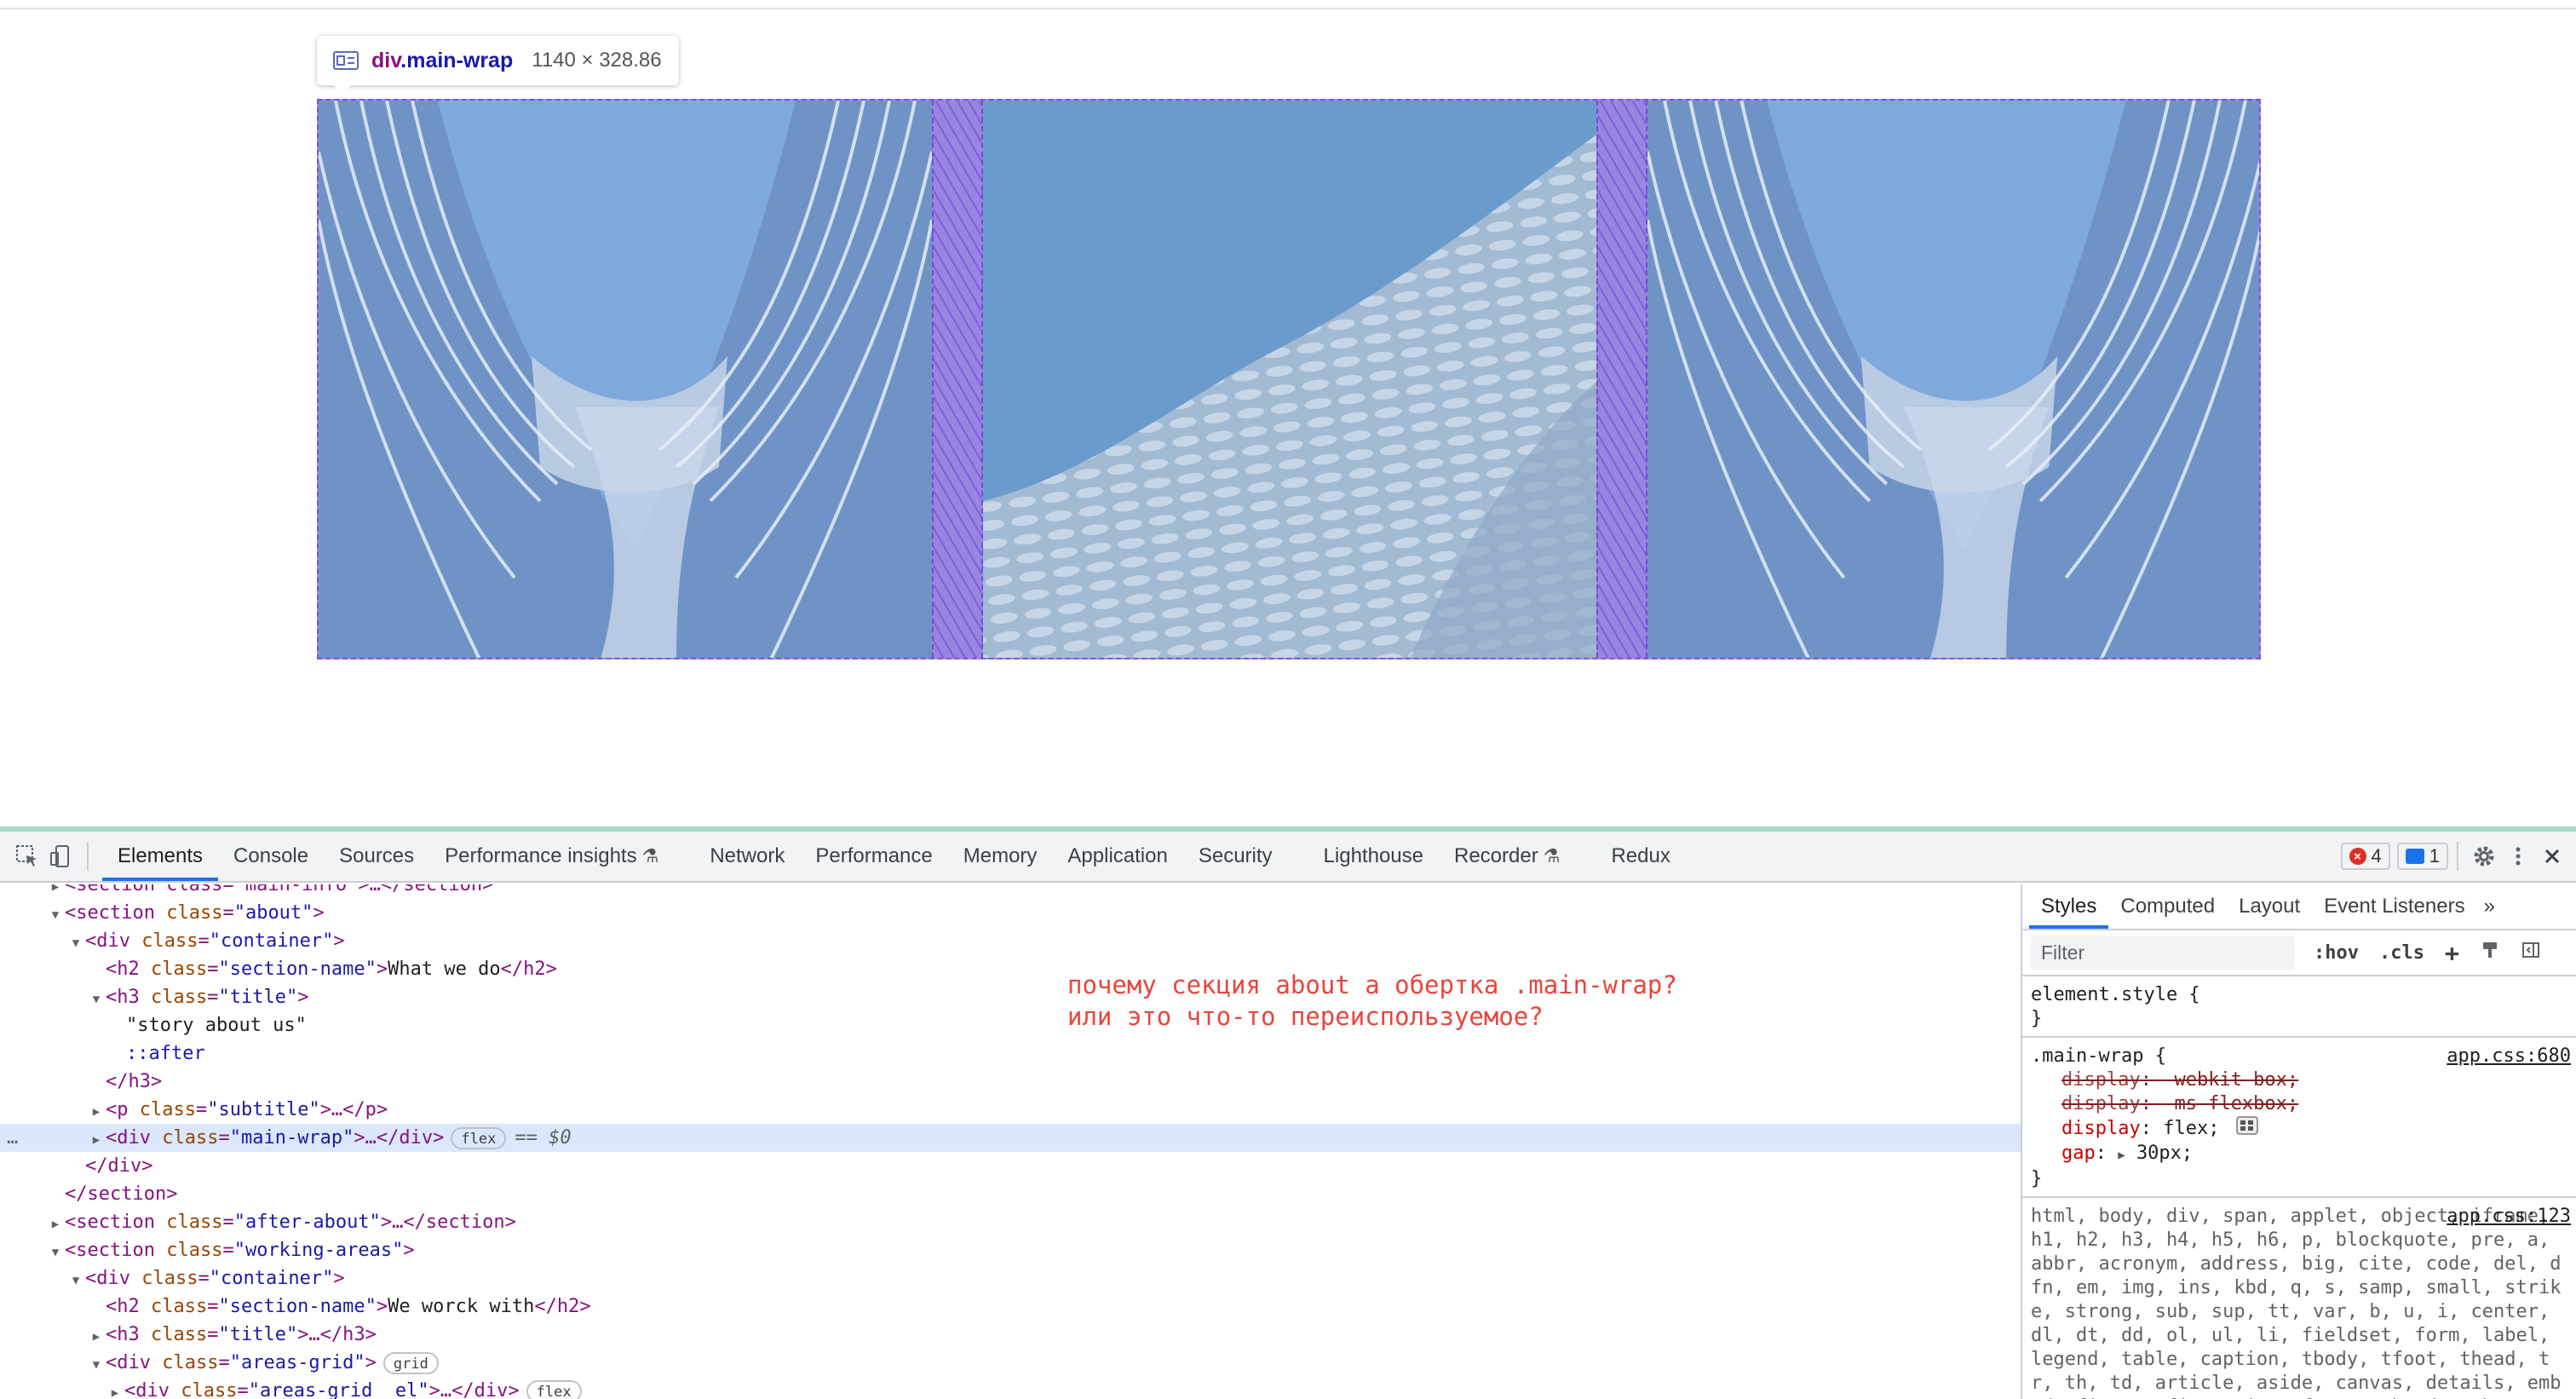 This screenshot has height=1399, width=2576. What do you see at coordinates (1011, 1025) in the screenshot?
I see `dom-text-node: "story about us"` at bounding box center [1011, 1025].